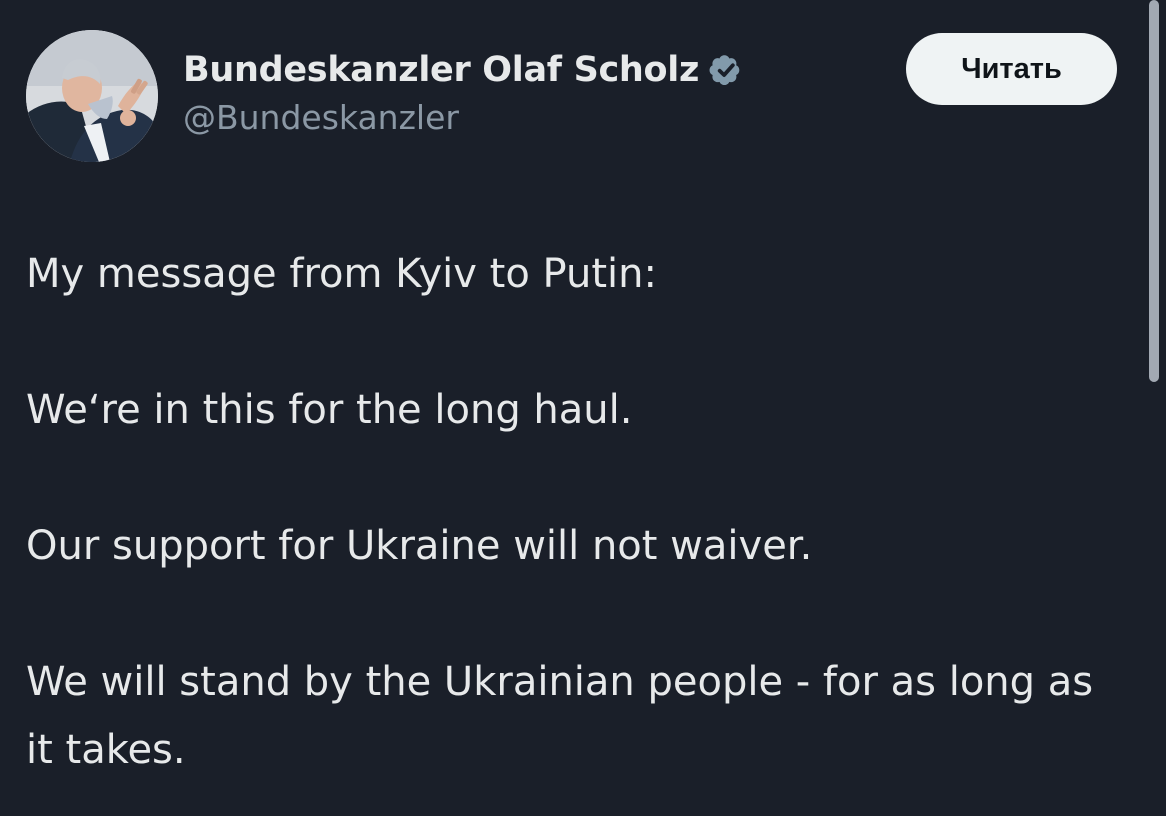 This screenshot has width=1166, height=816. Describe the element at coordinates (533, 117) in the screenshot. I see `user-handle: @Bundeskanzler` at that location.